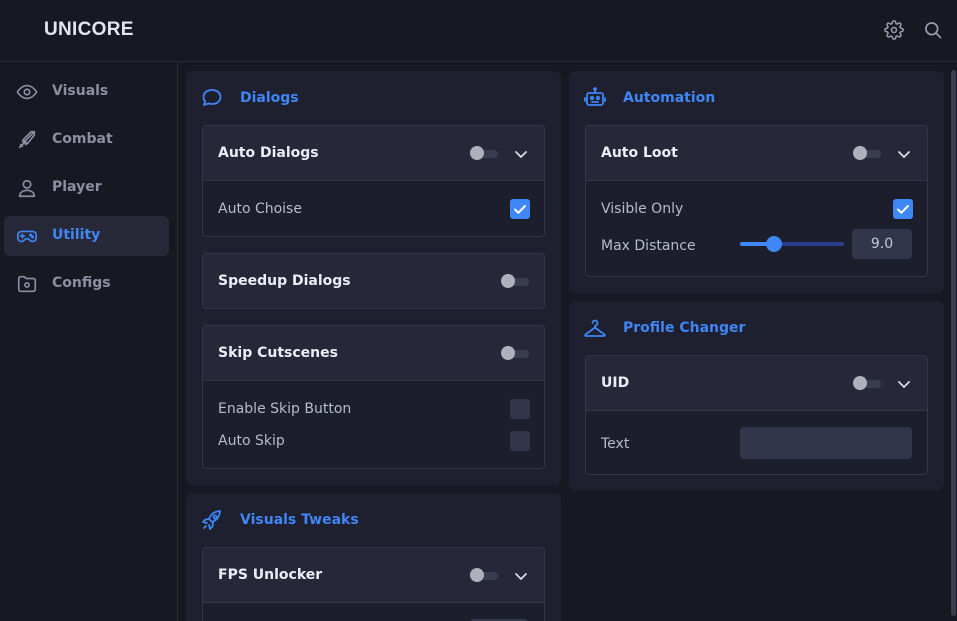  Describe the element at coordinates (756, 415) in the screenshot. I see `uid-card: UID Text` at that location.